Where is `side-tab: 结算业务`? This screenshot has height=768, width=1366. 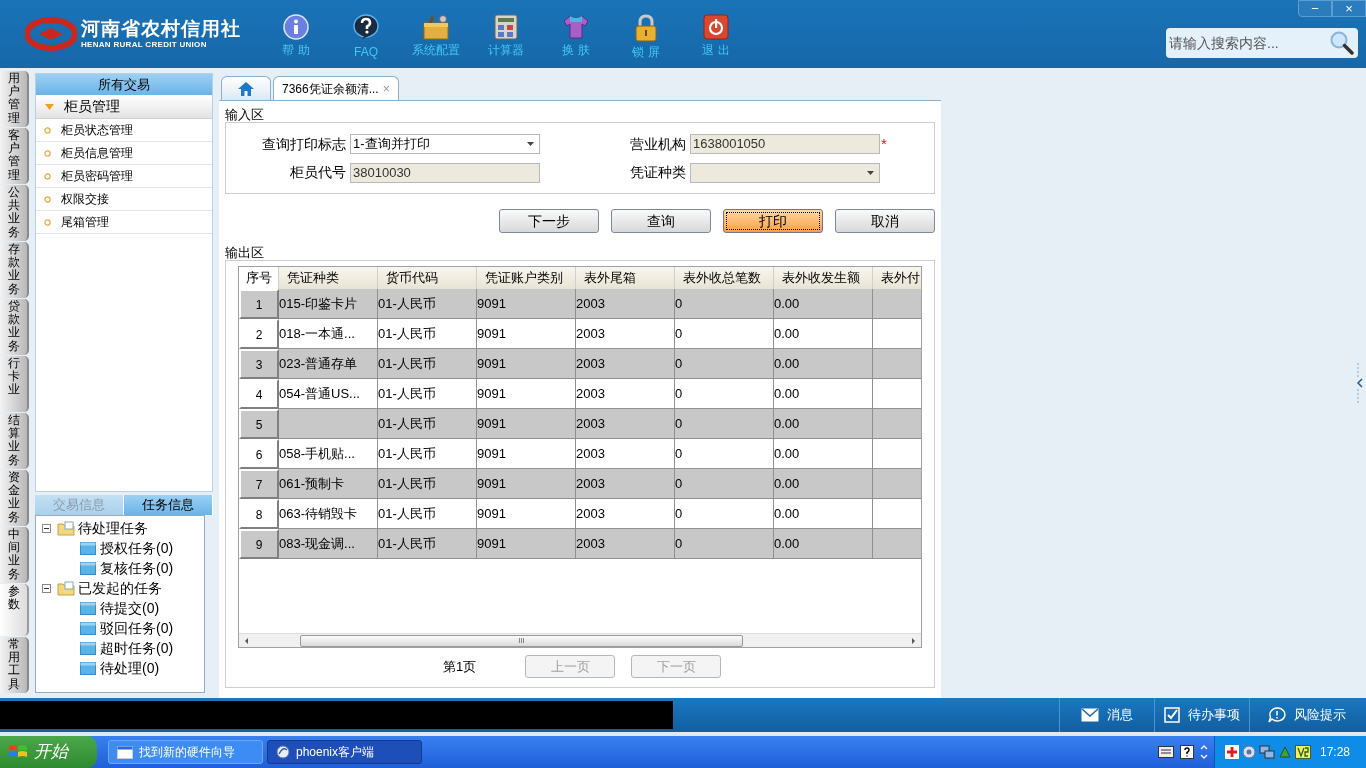 side-tab: 结算业务 is located at coordinates (14, 441).